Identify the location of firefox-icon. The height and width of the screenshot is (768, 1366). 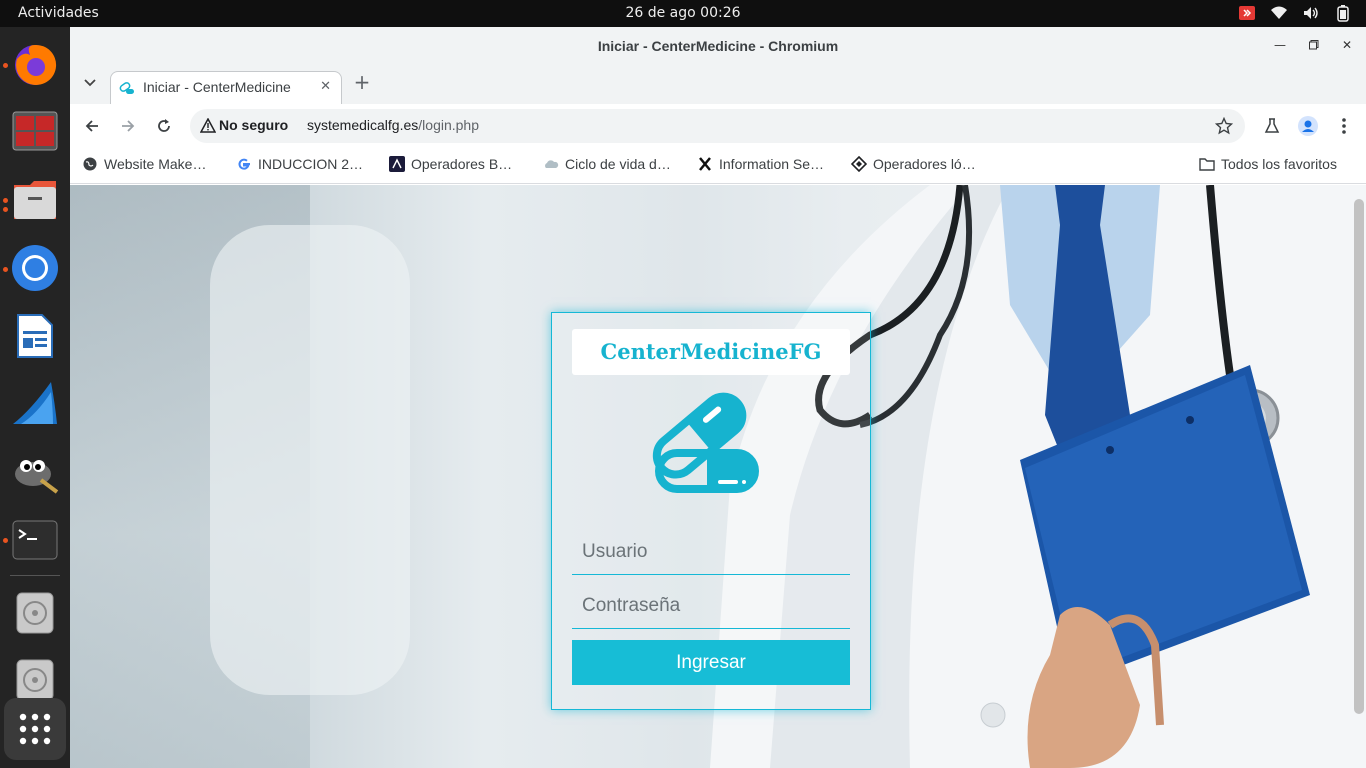
(35, 64).